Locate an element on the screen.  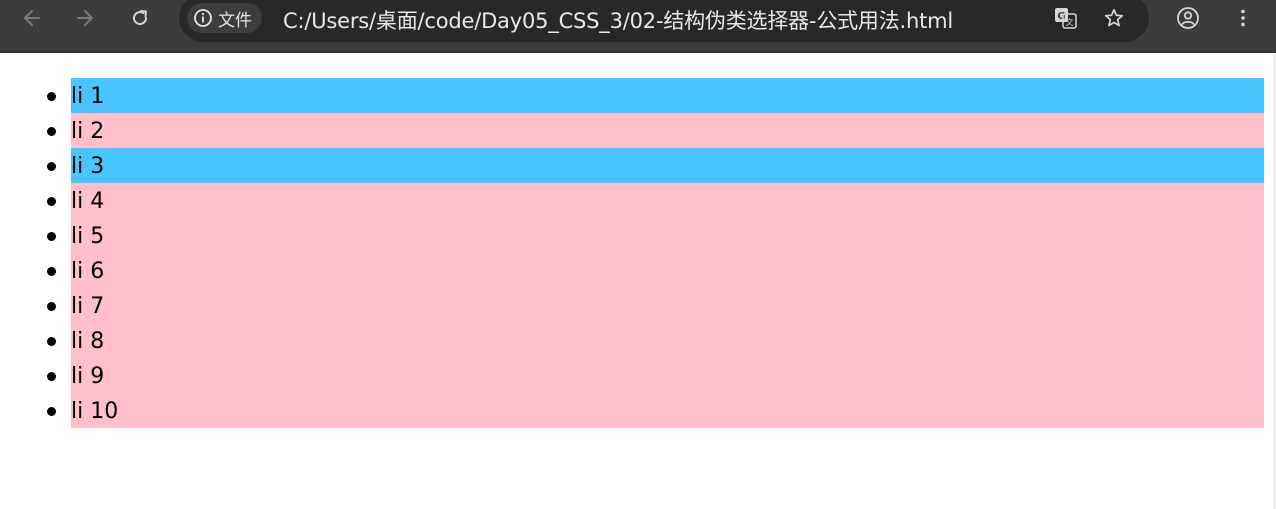
list-item: li 4 is located at coordinates (655, 200).